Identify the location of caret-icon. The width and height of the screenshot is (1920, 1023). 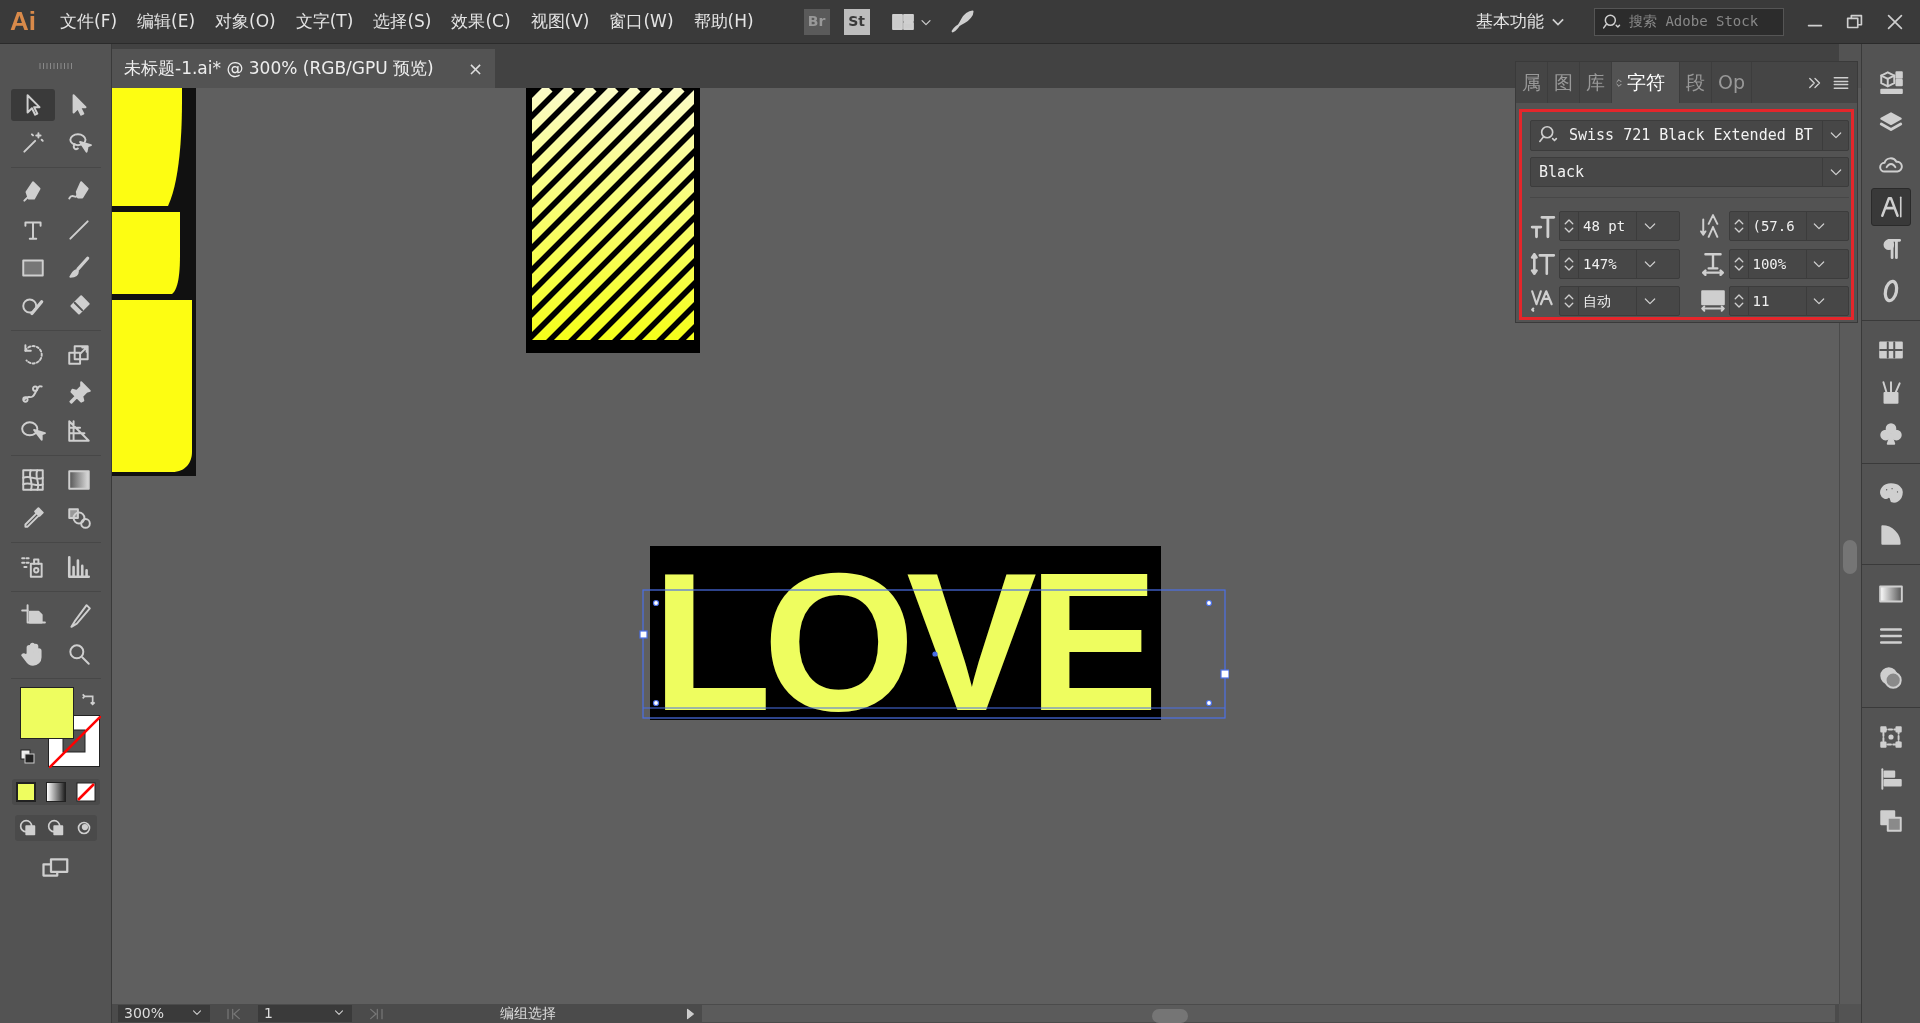
(1558, 21).